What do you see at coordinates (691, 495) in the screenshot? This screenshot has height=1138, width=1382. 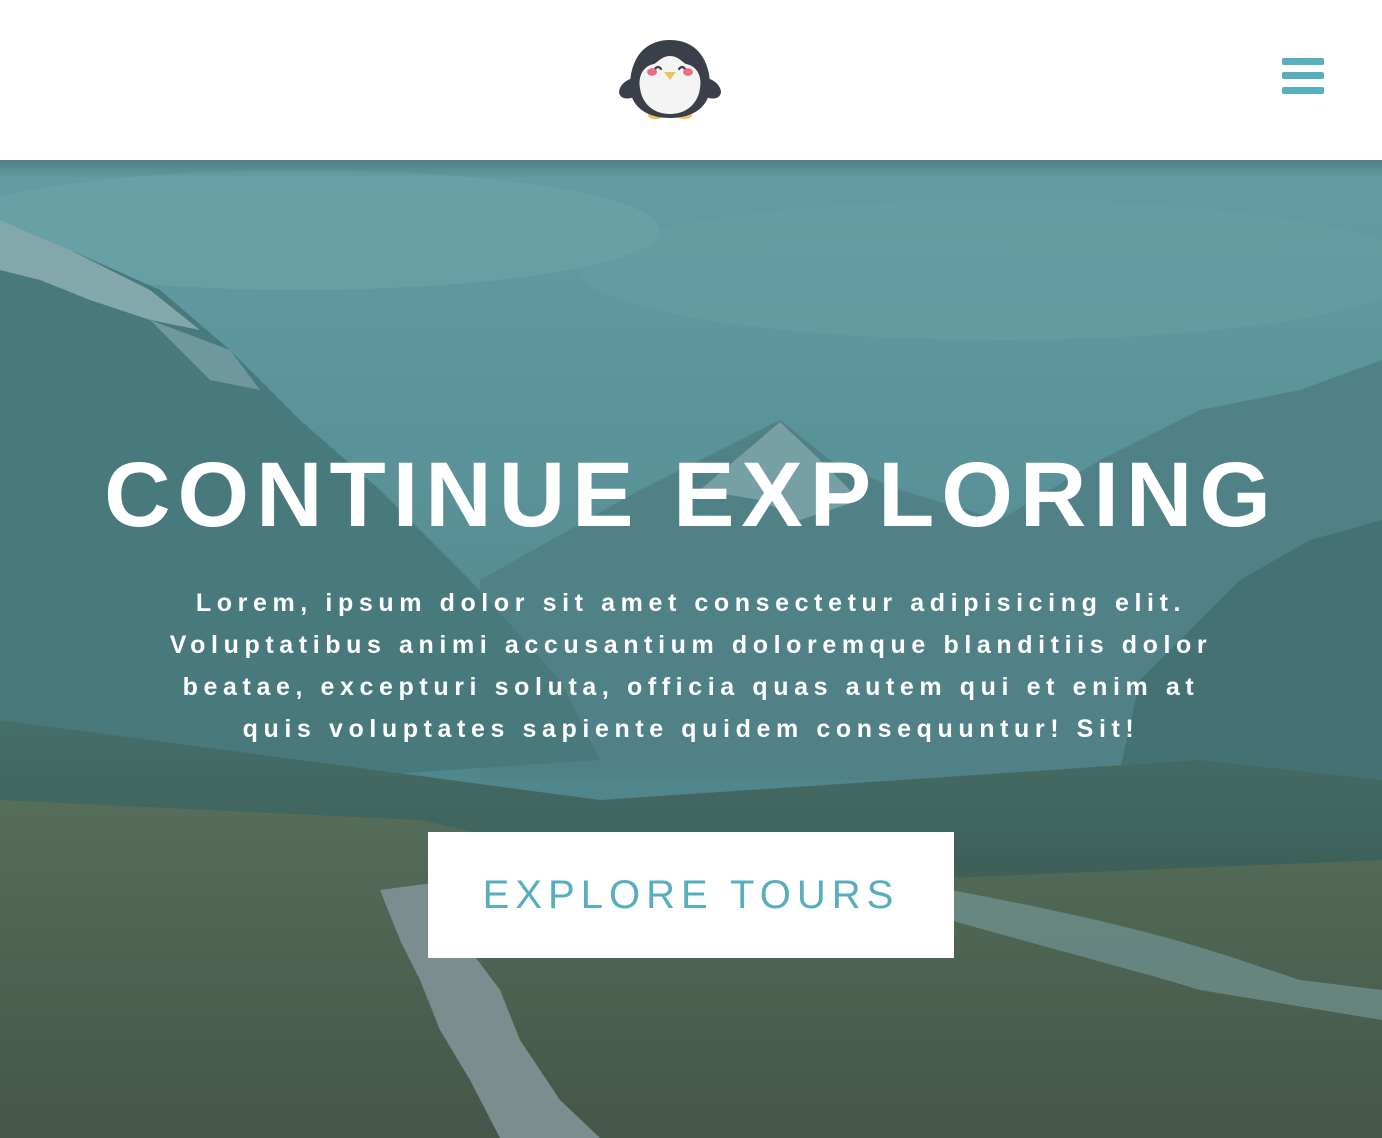 I see `hero-title: CONTINUE EXPLORING` at bounding box center [691, 495].